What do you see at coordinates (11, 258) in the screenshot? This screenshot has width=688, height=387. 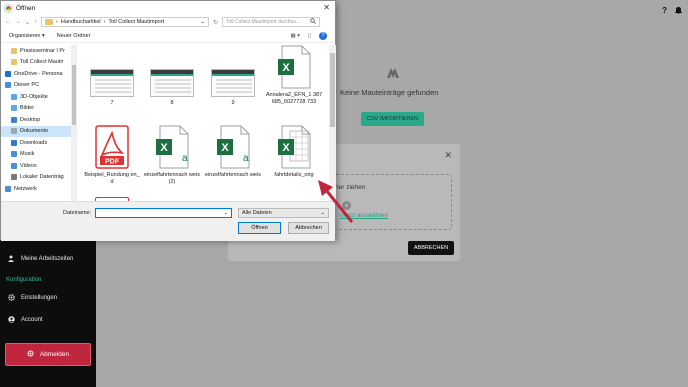 I see `person-clock-icon` at bounding box center [11, 258].